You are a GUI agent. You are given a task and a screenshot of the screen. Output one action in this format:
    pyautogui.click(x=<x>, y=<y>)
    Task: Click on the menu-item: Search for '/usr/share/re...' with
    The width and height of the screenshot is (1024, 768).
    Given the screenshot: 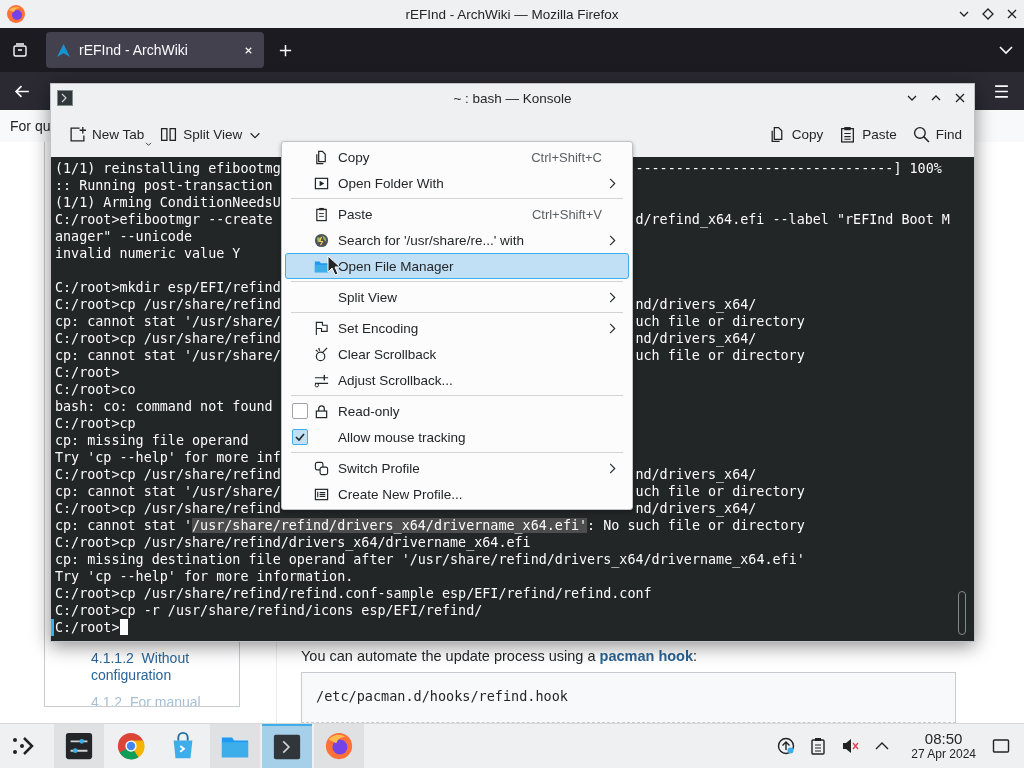 What is the action you would take?
    pyautogui.click(x=457, y=240)
    